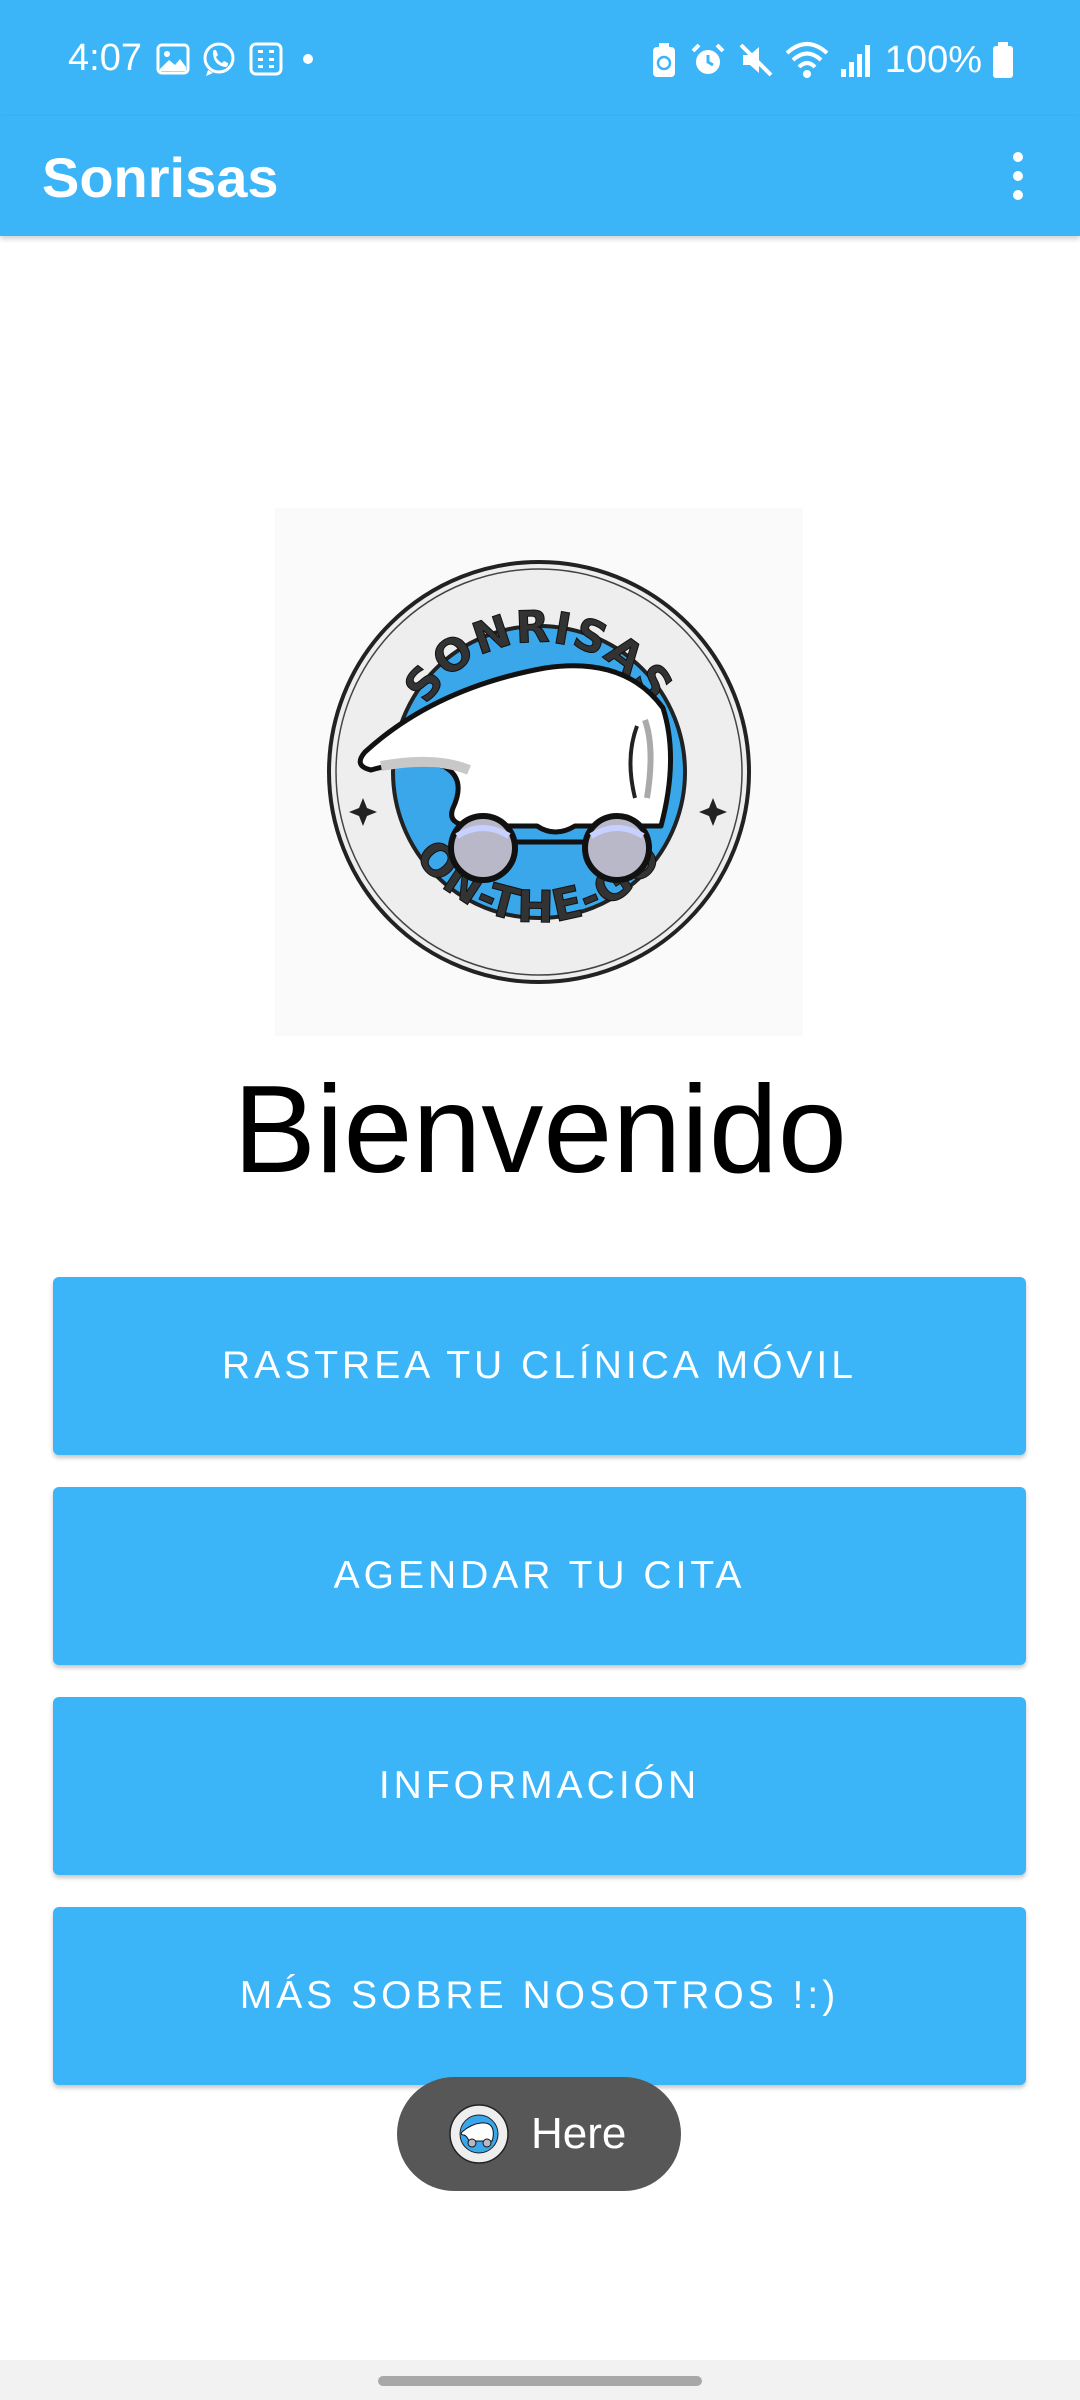 This screenshot has width=1080, height=2400. What do you see at coordinates (708, 58) in the screenshot?
I see `alarm-icon` at bounding box center [708, 58].